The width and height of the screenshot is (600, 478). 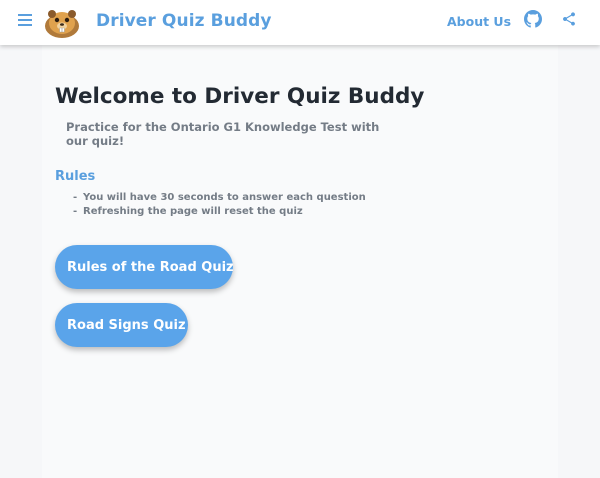 I want to click on rules-heading: Rules, so click(x=75, y=176).